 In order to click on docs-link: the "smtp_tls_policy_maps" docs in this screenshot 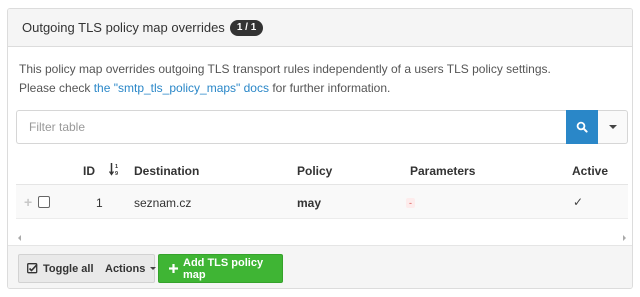, I will do `click(181, 88)`.